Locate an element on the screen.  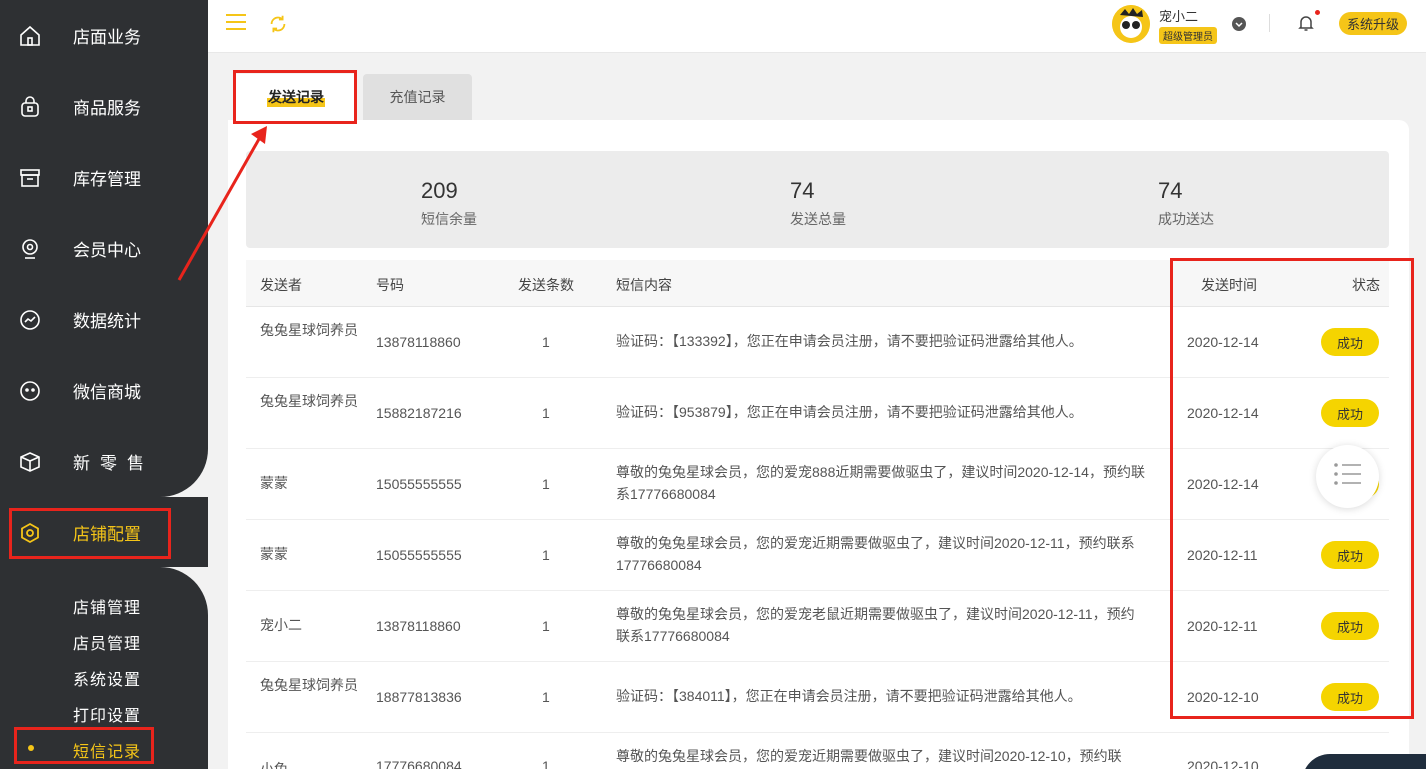
corner-widget is located at coordinates (1364, 761).